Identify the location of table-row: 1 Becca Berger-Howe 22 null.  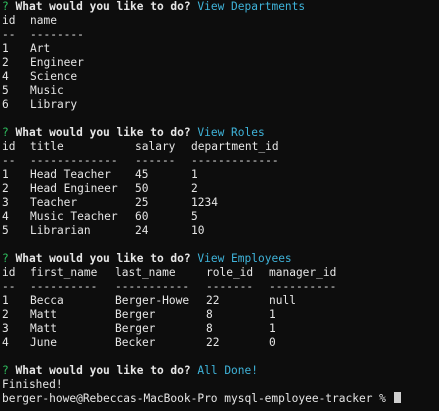
(220, 301).